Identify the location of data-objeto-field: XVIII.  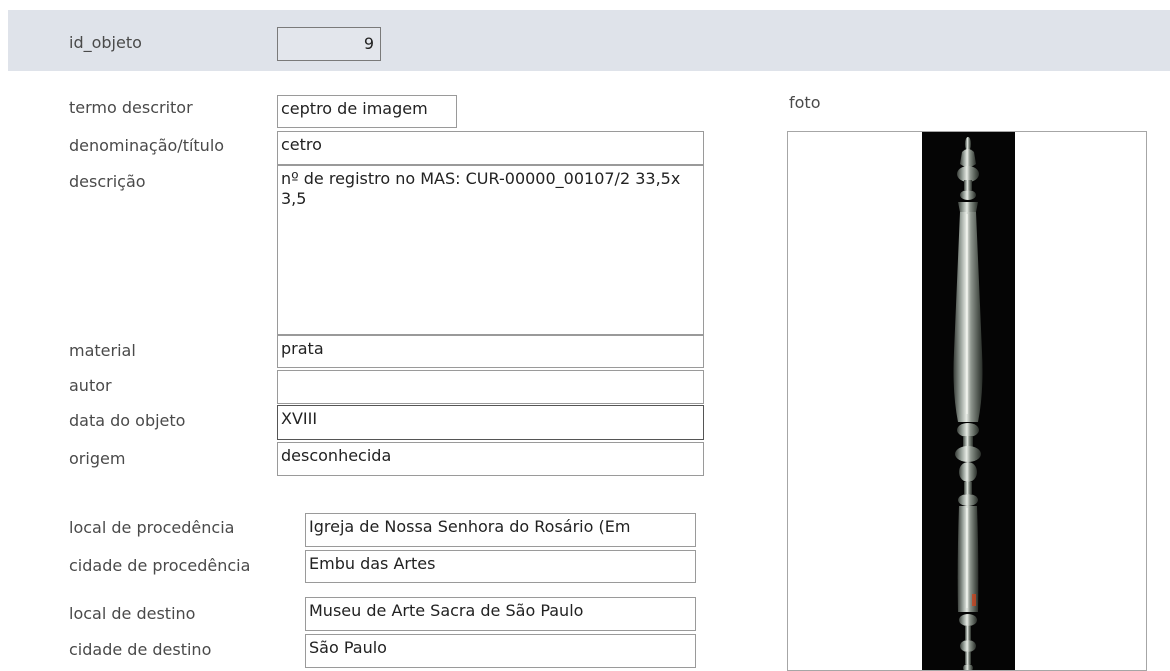
(490, 422).